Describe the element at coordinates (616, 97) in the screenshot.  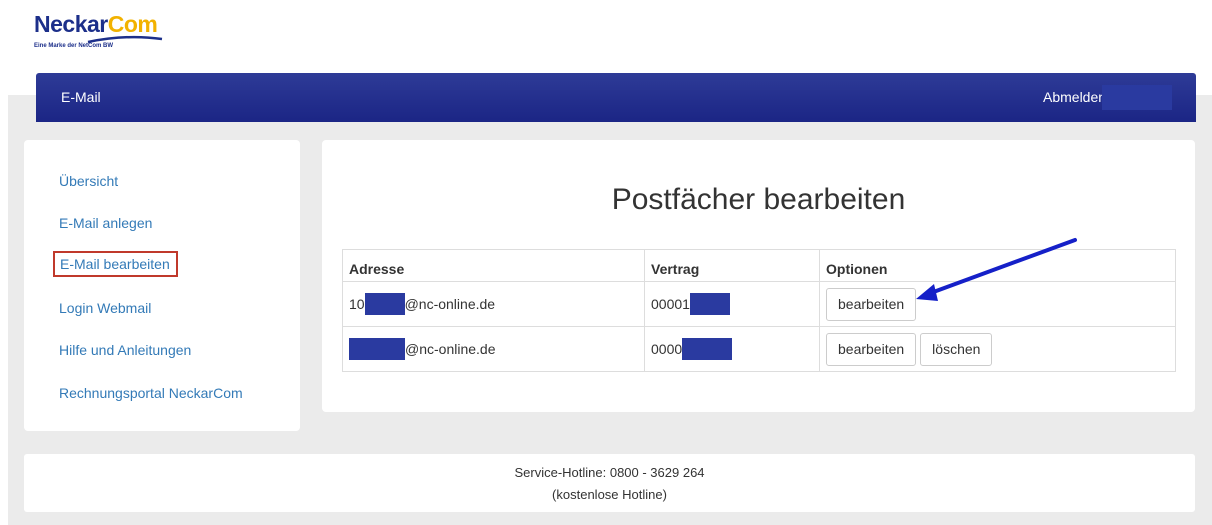
I see `top-navbar: E-Mail Abmelden` at that location.